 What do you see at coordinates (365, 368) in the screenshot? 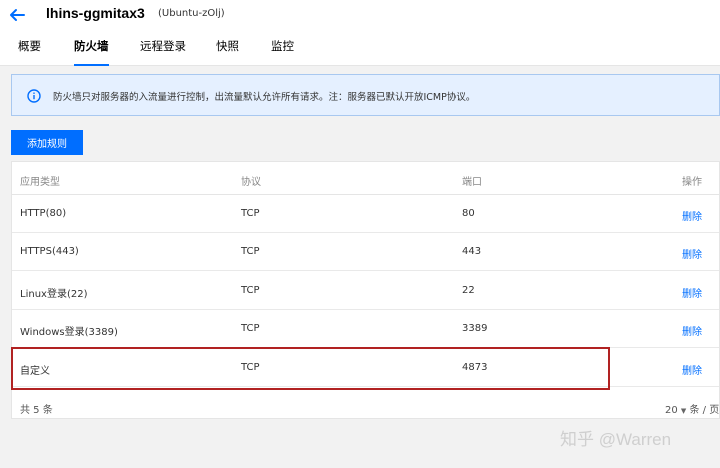
I see `table-row: 自定义 TCP 4873 删除` at bounding box center [365, 368].